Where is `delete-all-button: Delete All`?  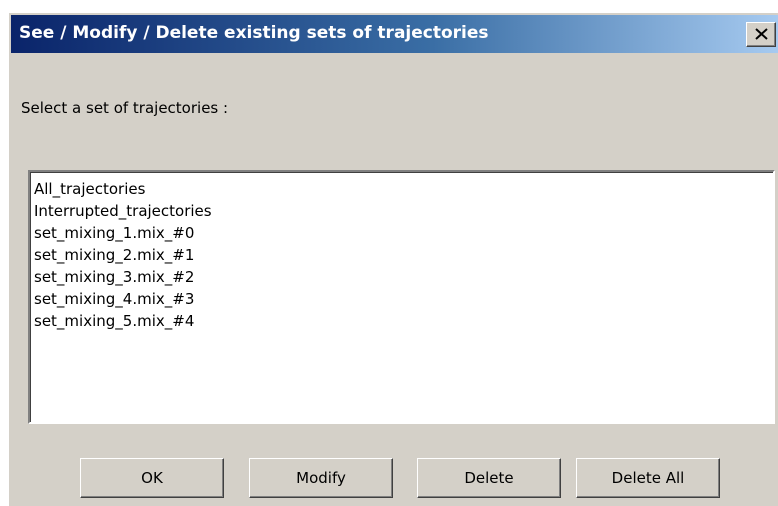 delete-all-button: Delete All is located at coordinates (648, 478).